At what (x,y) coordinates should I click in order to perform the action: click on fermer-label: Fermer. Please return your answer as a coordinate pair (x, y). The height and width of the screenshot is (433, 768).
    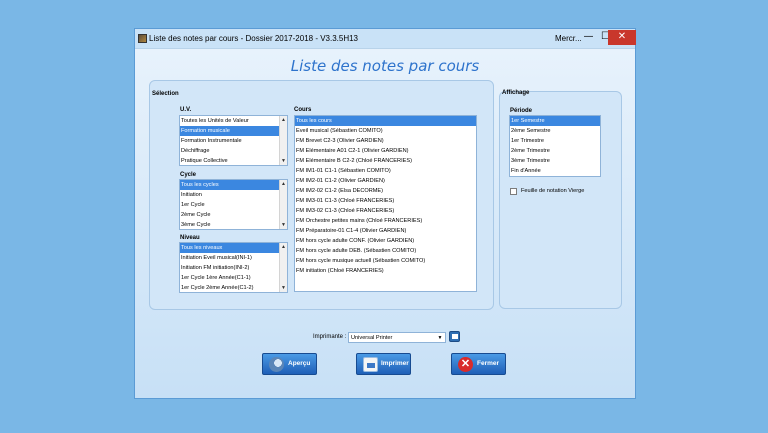
    Looking at the image, I should click on (488, 363).